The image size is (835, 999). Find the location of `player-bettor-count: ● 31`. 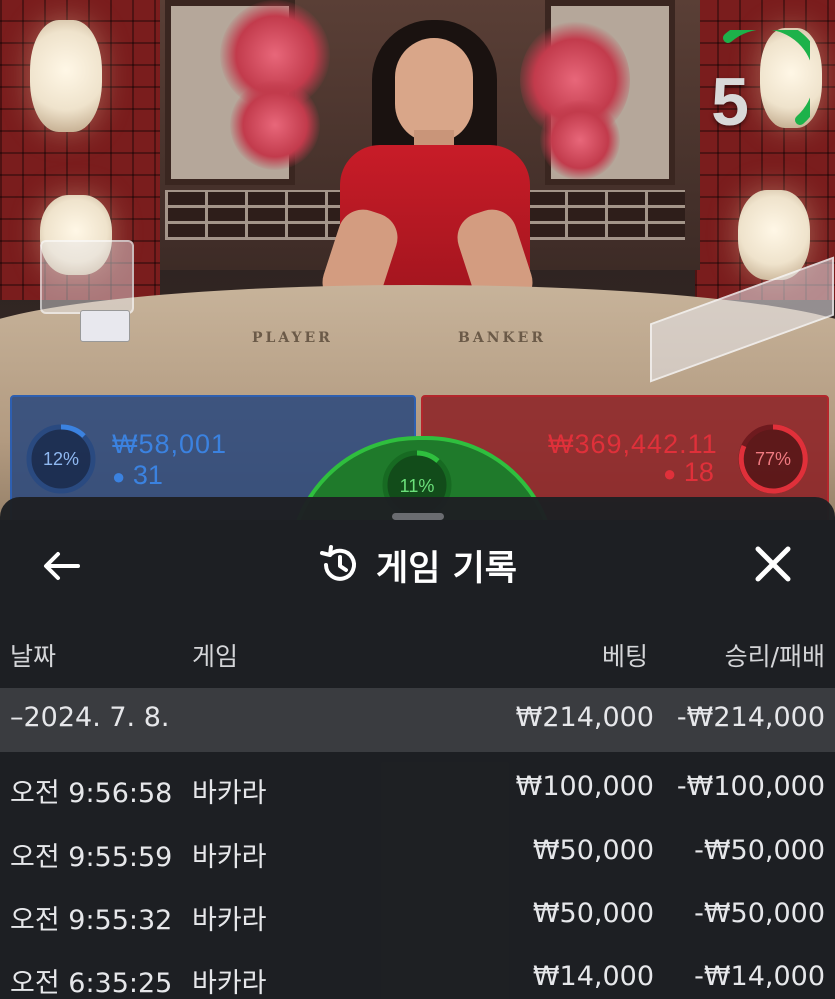

player-bettor-count: ● 31 is located at coordinates (137, 475).